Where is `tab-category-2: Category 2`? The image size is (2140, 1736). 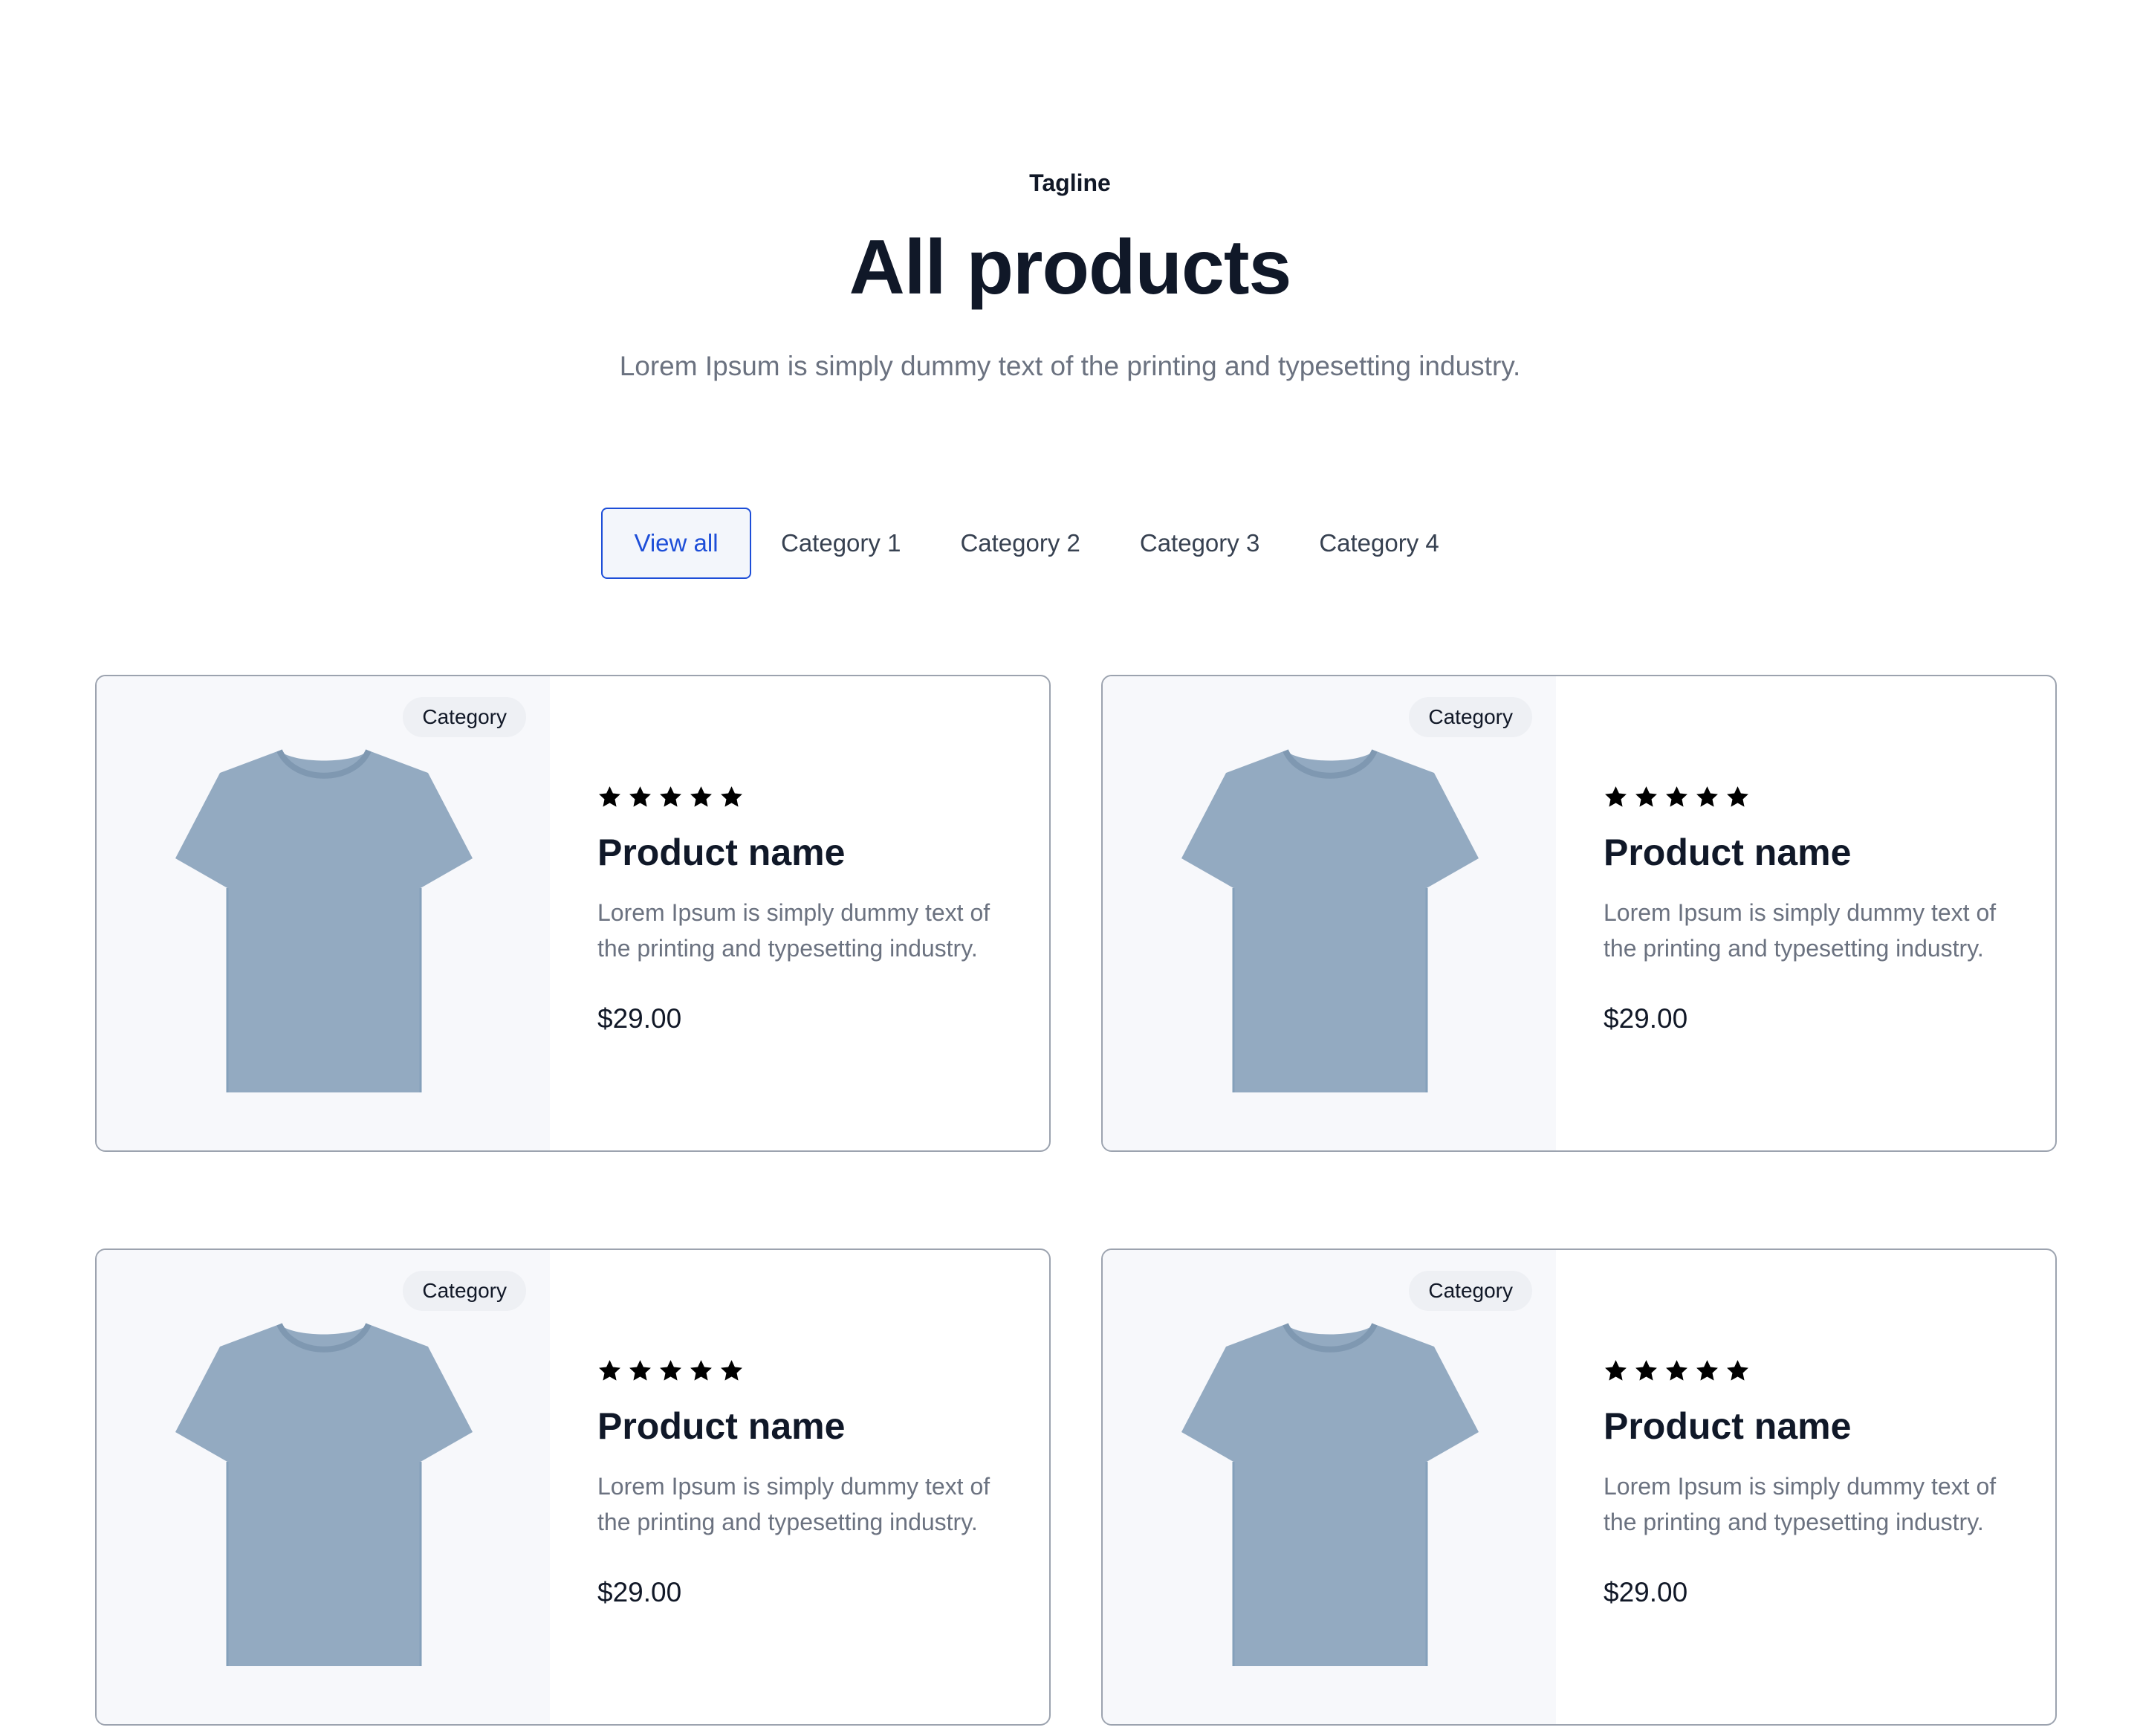
tab-category-2: Category 2 is located at coordinates (1019, 543).